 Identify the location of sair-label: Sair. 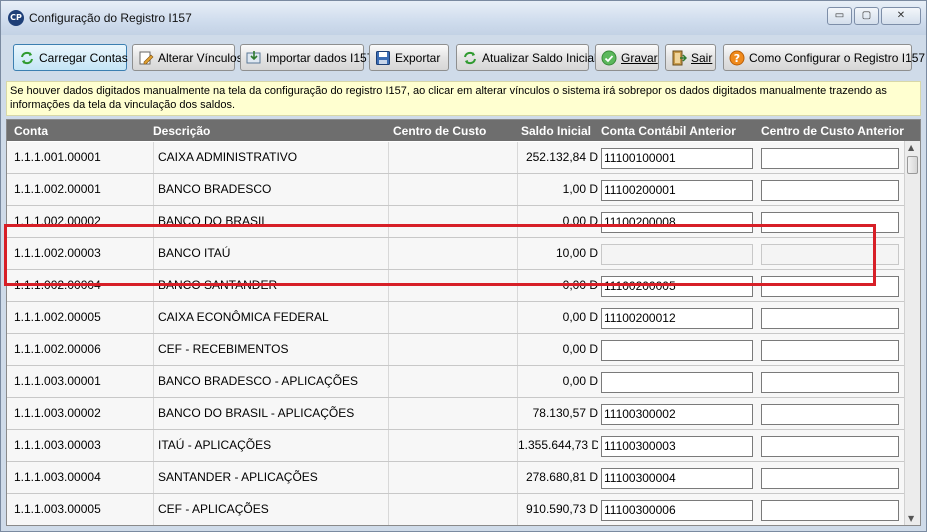
(702, 57).